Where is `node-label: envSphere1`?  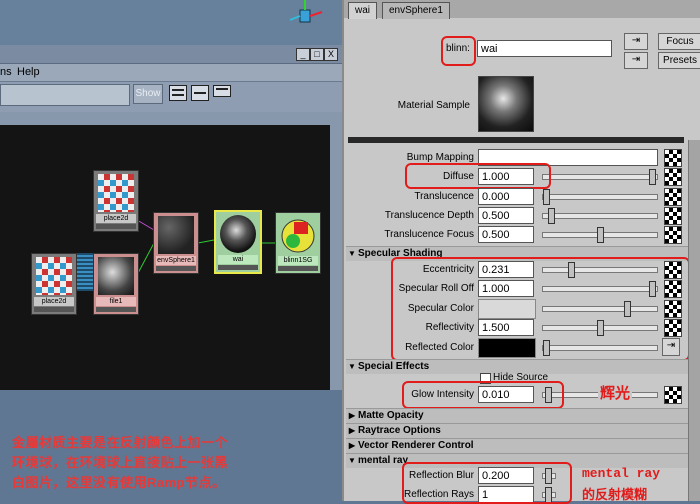 node-label: envSphere1 is located at coordinates (176, 260).